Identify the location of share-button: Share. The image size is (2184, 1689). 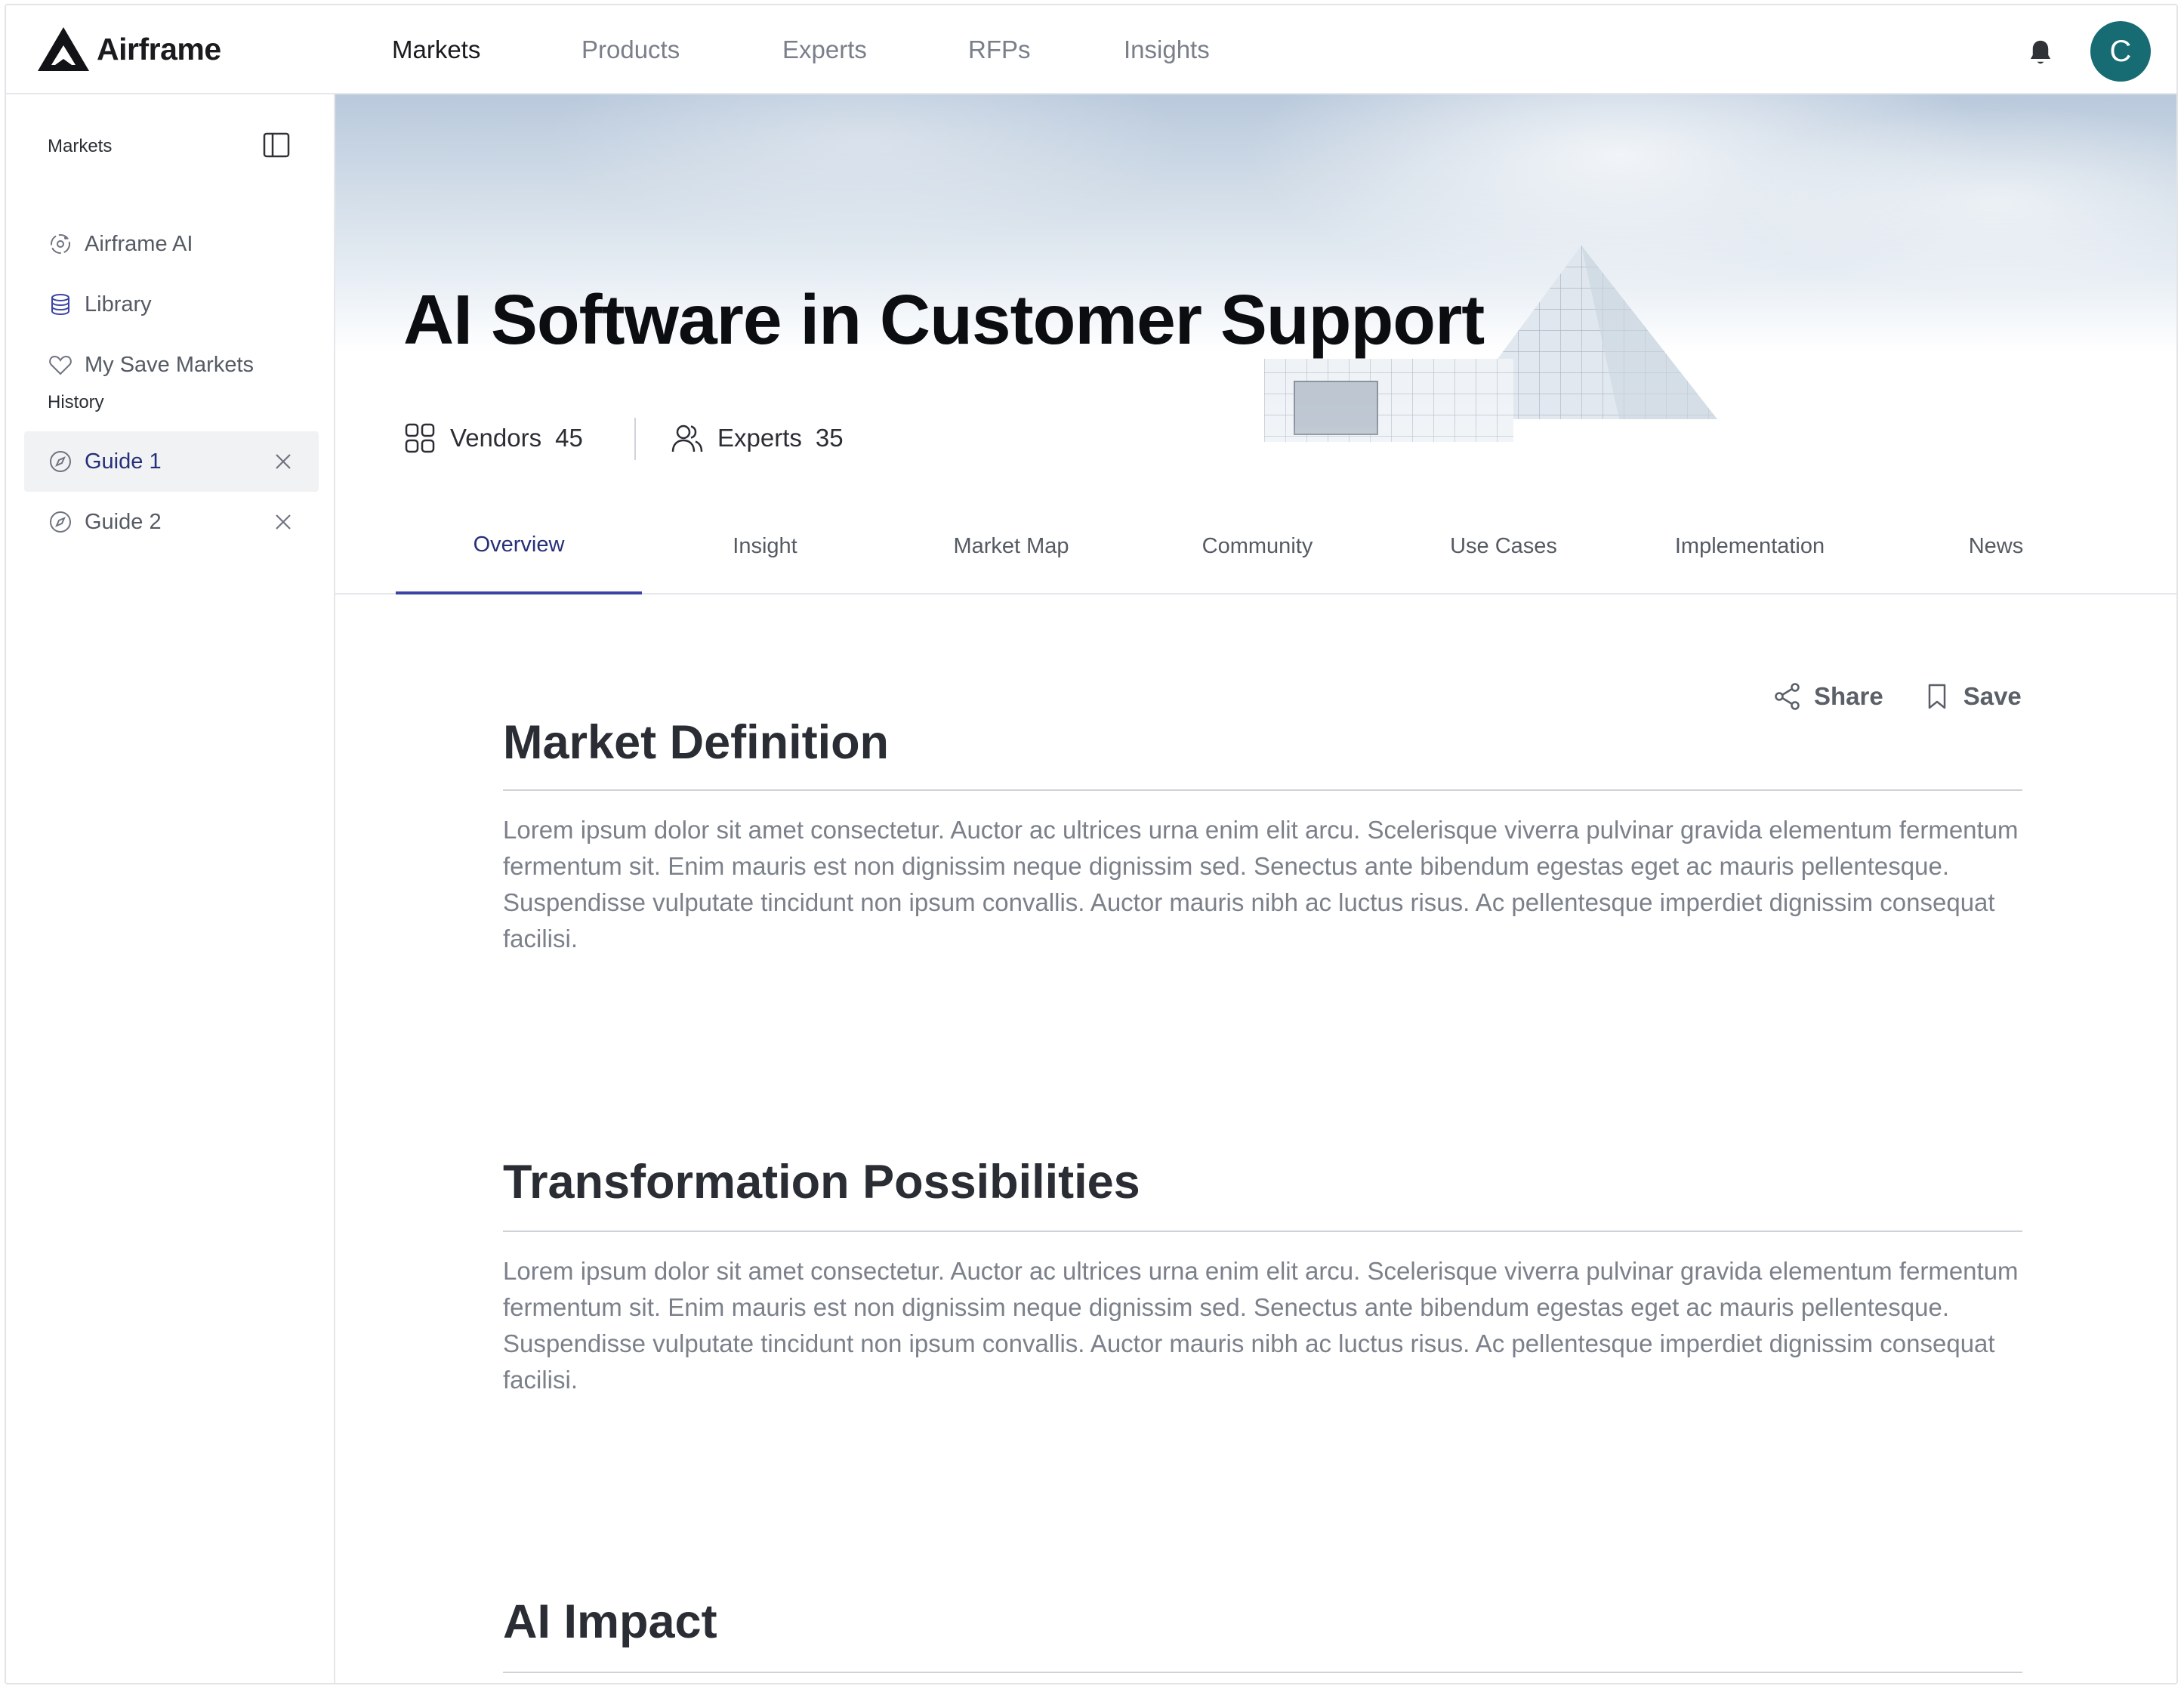
(1828, 697).